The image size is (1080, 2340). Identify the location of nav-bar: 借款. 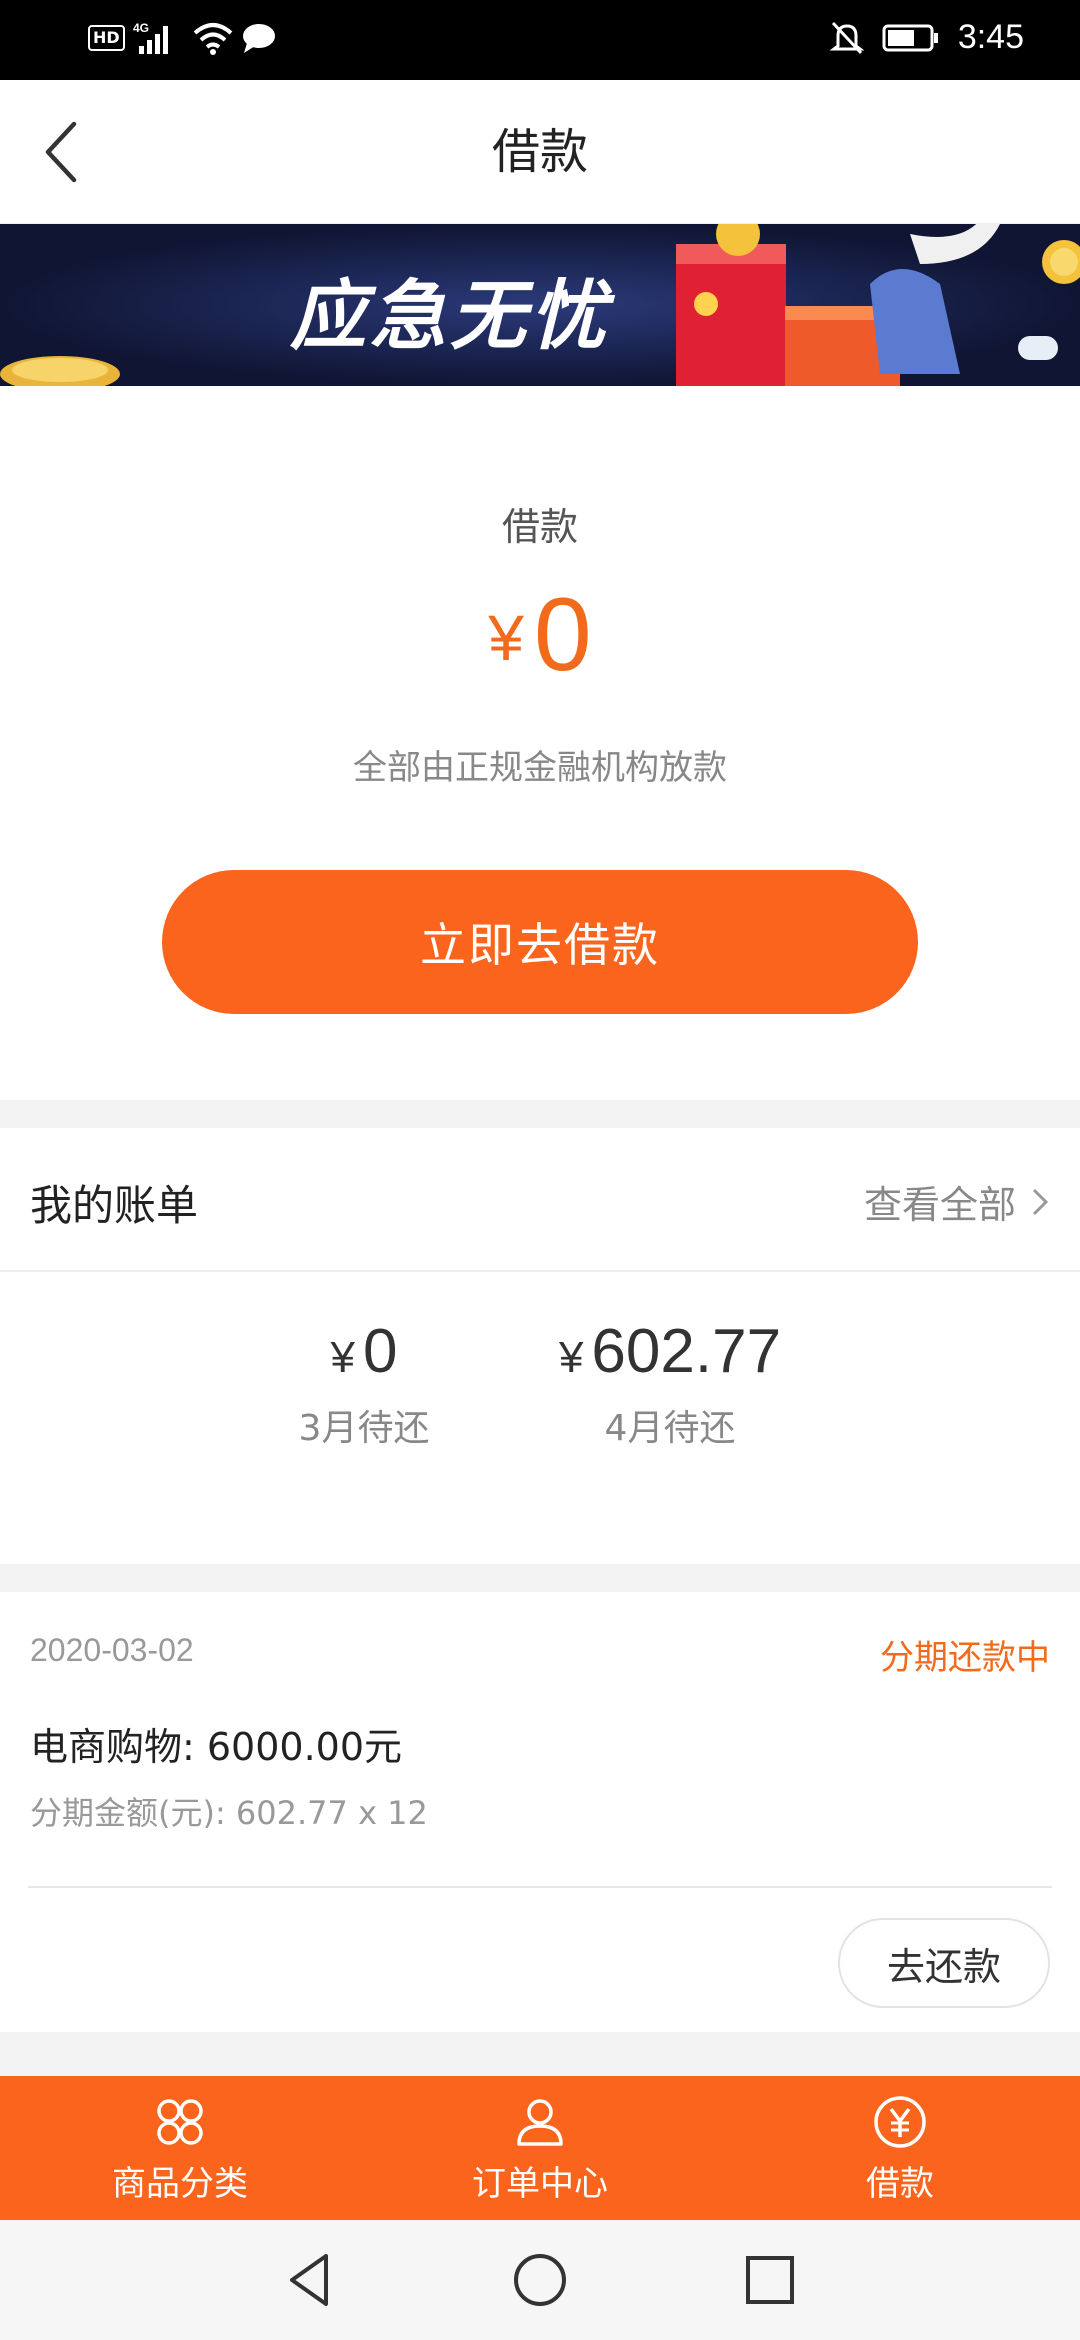
(540, 152).